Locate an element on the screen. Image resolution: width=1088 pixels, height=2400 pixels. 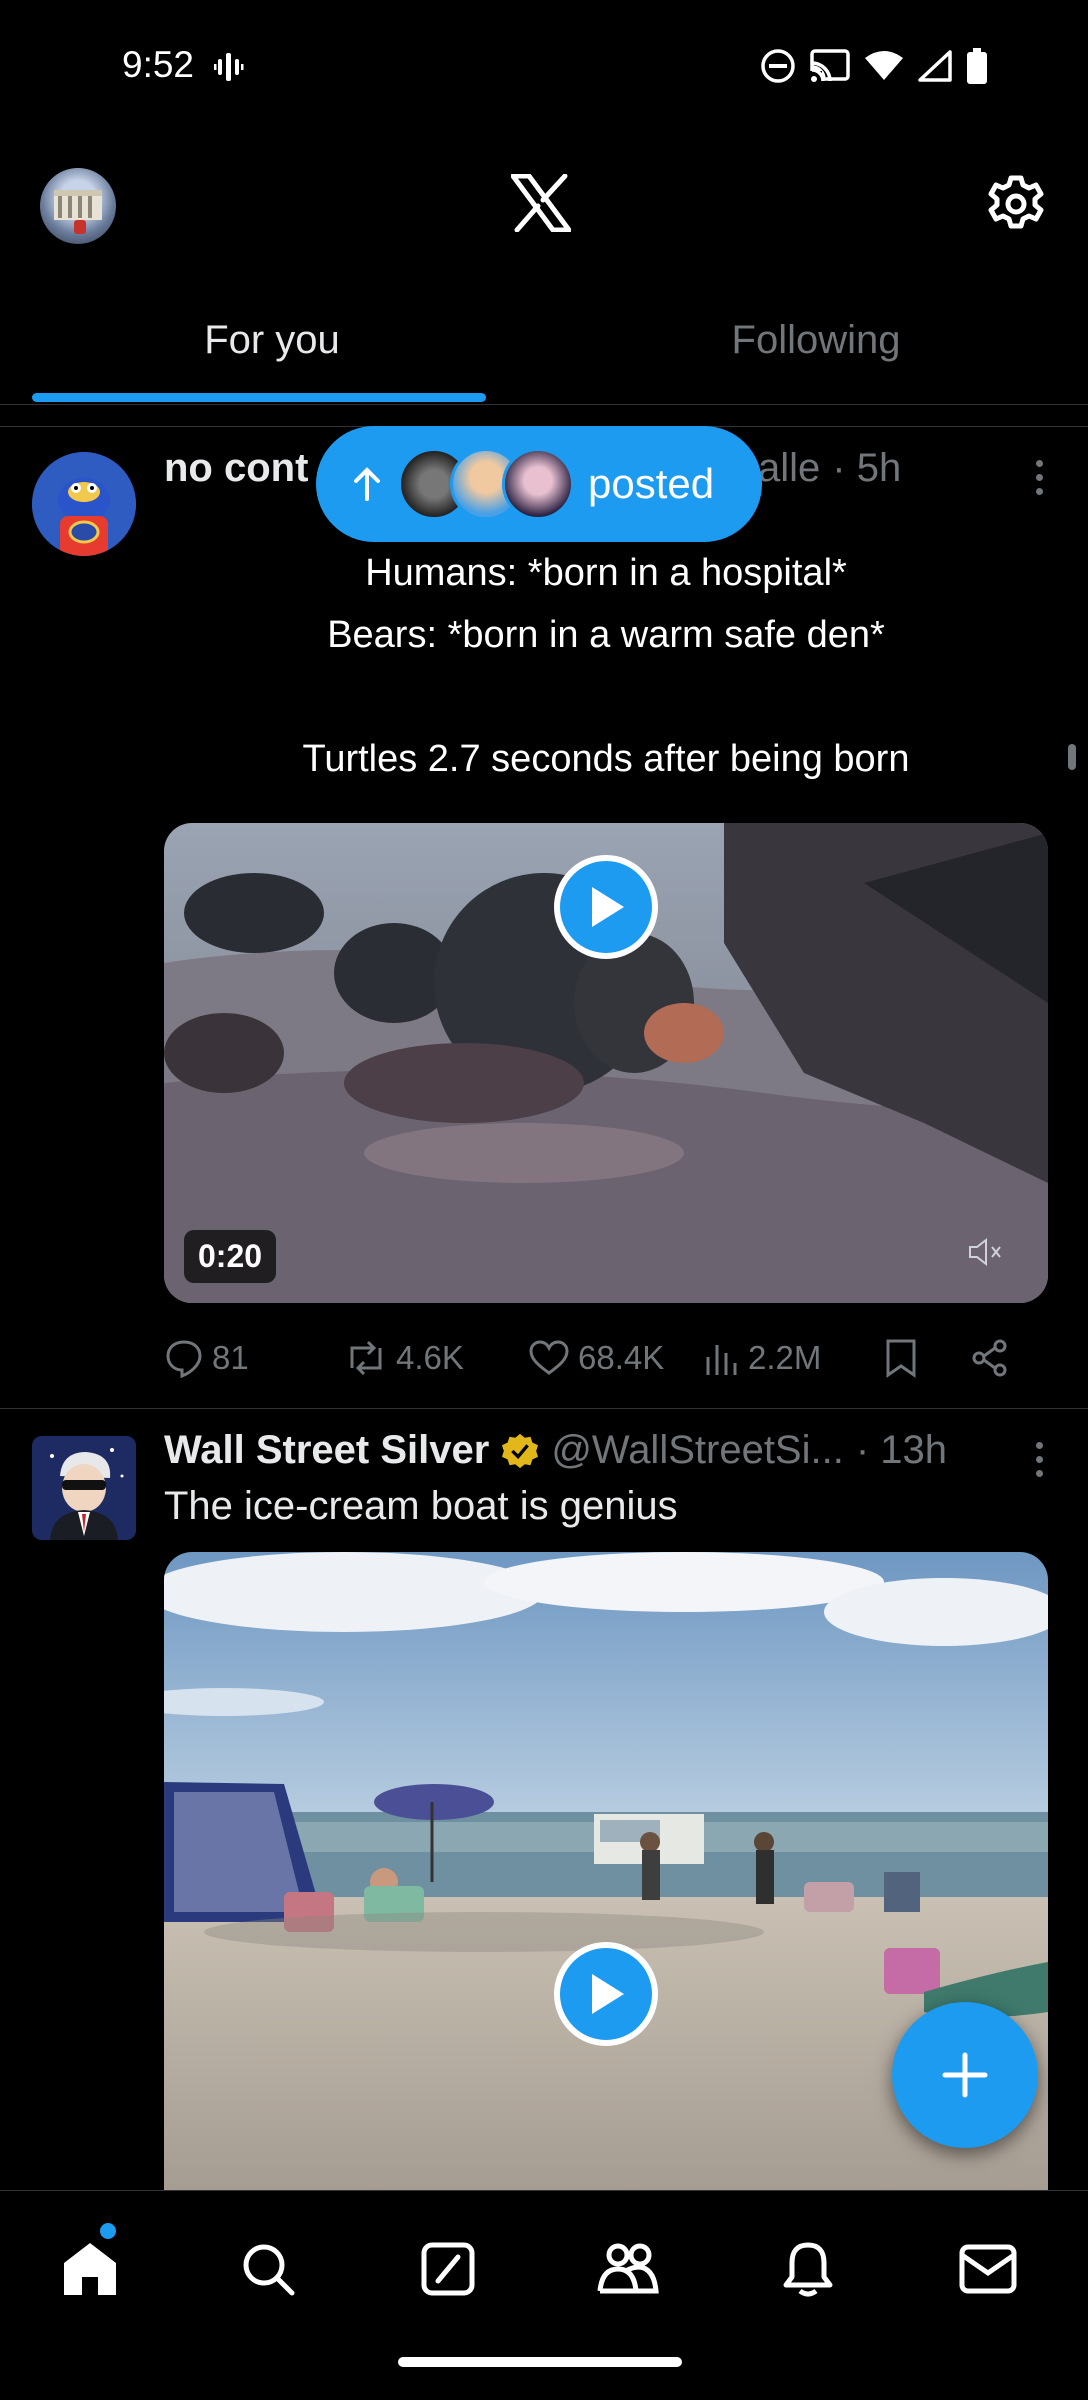
plus-icon is located at coordinates (965, 2075).